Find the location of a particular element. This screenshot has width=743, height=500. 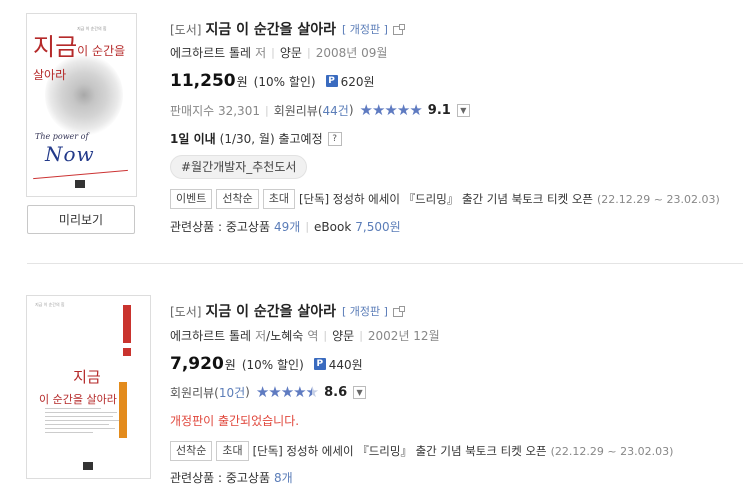

cover-text-lines is located at coordinates (85, 422).